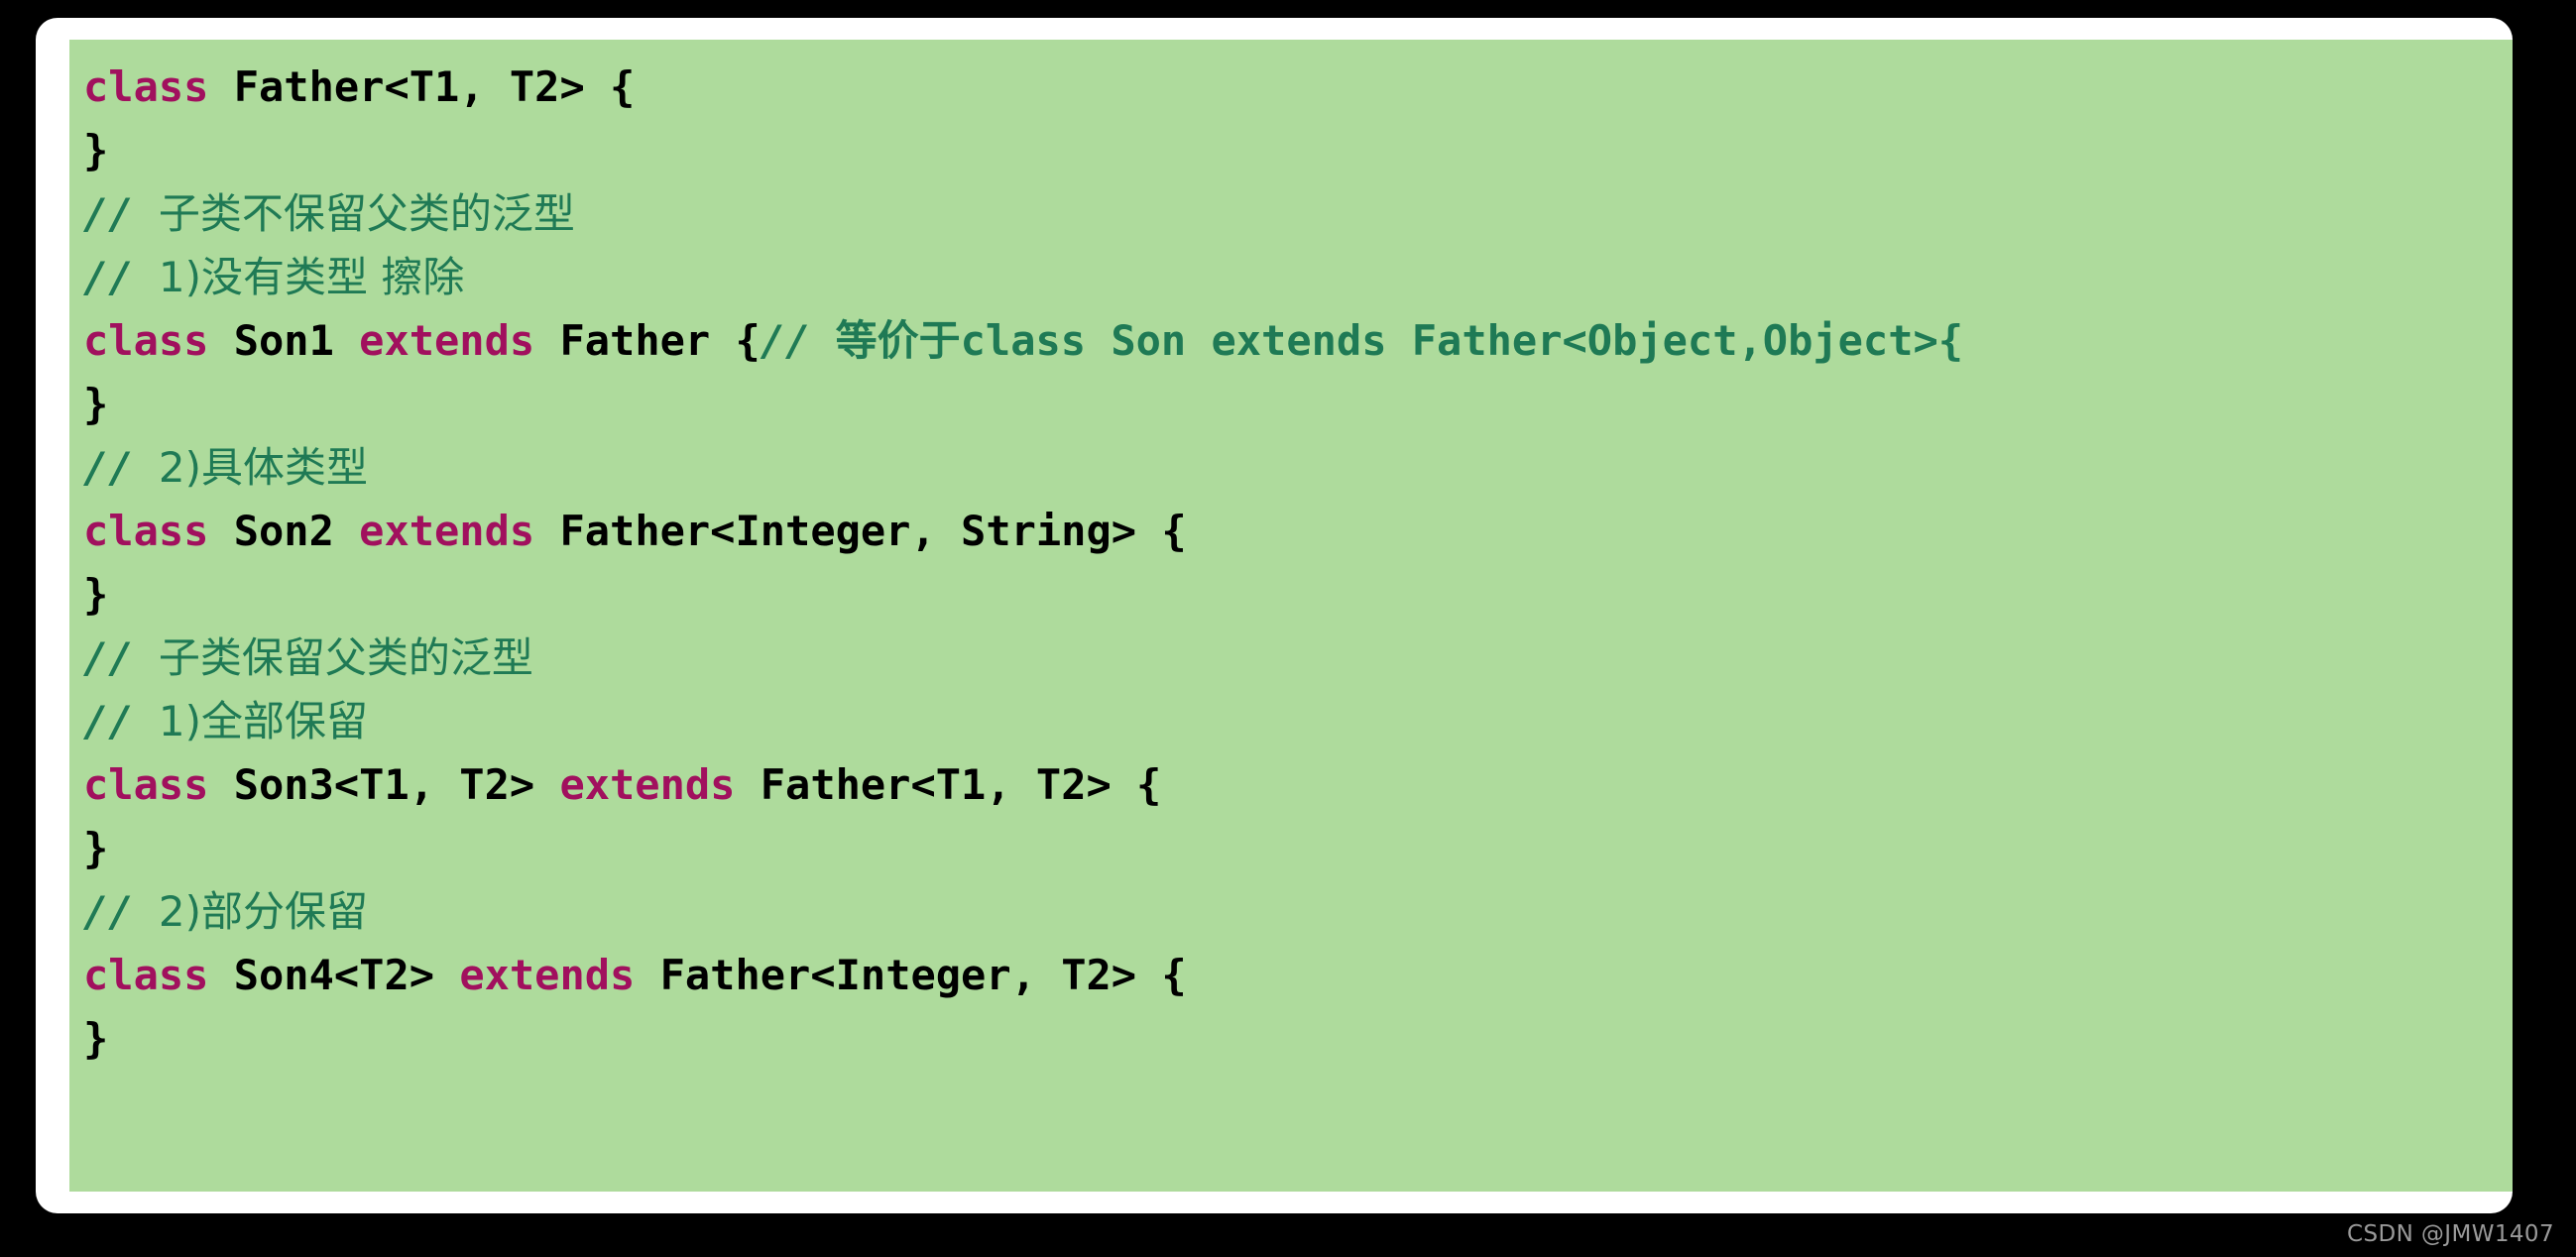 The image size is (2576, 1257). I want to click on code-line: // 子类不保留父类的泛型, so click(1291, 214).